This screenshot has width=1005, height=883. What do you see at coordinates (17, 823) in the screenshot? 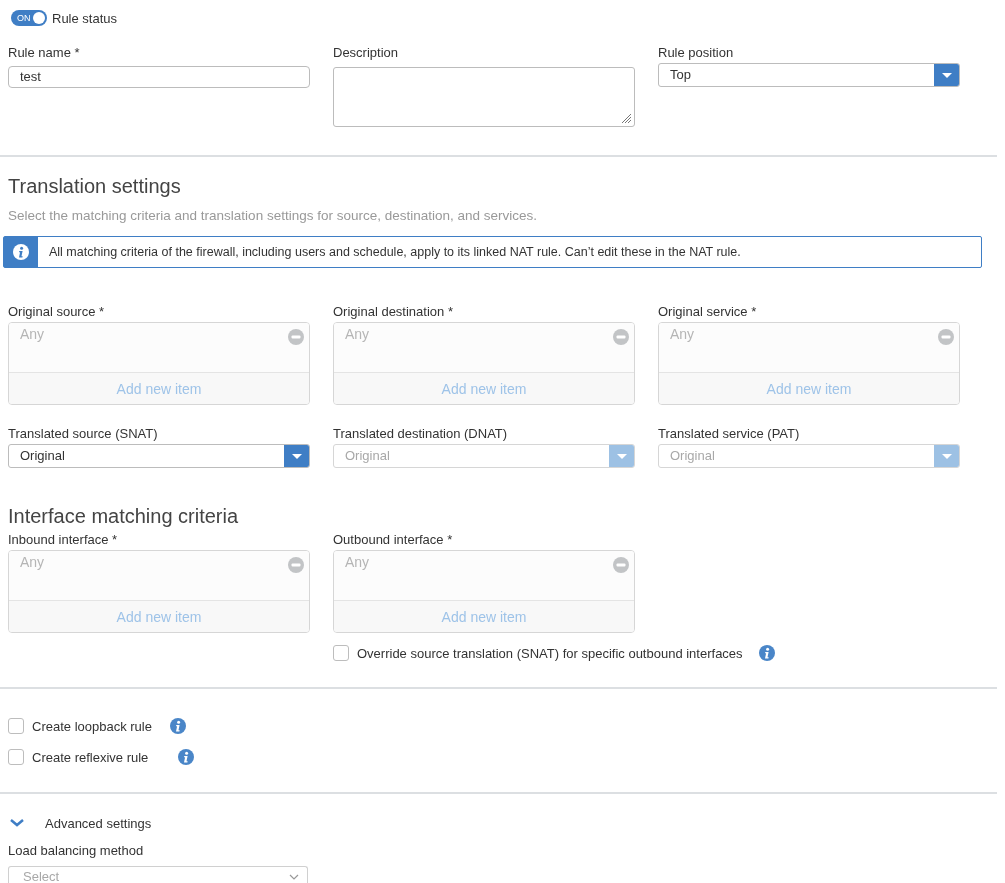
I see `chevron-icon` at bounding box center [17, 823].